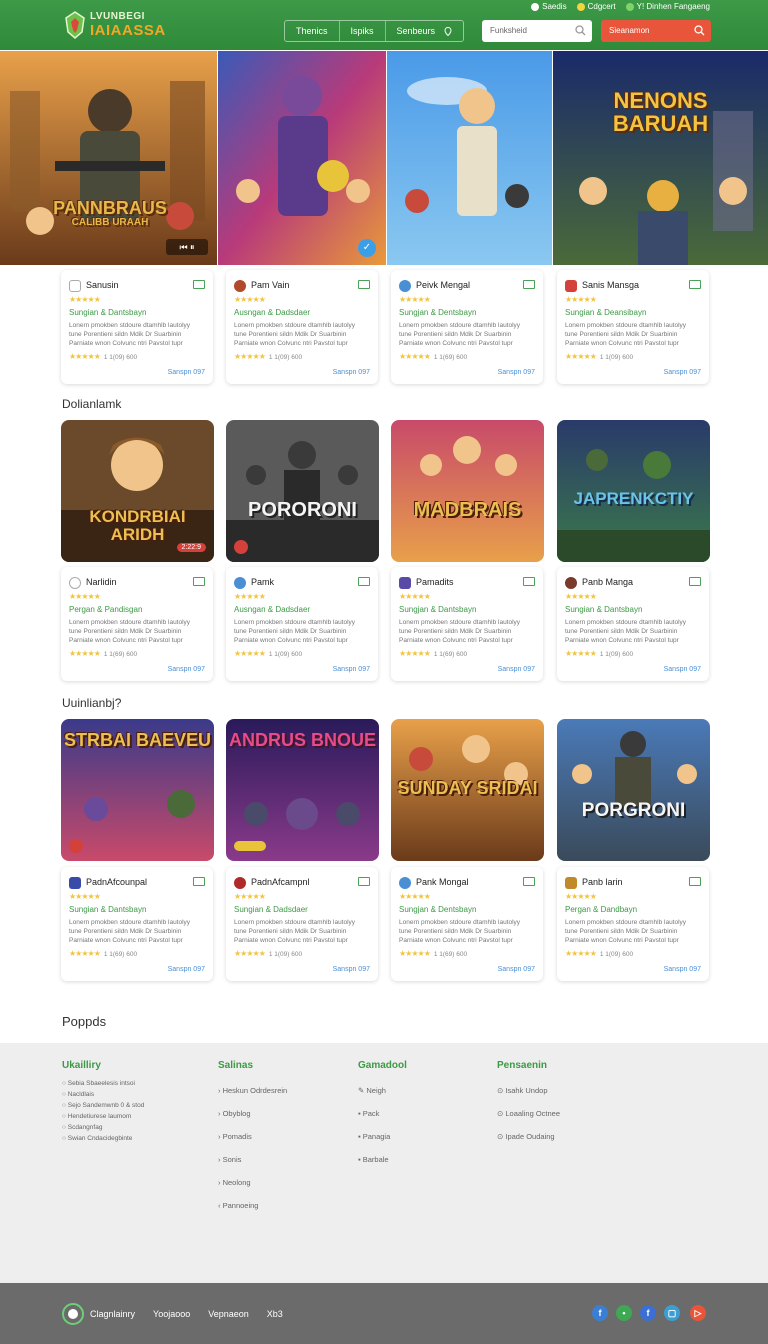 The height and width of the screenshot is (1344, 768). What do you see at coordinates (128, 30) in the screenshot?
I see `logo-text-bottom: IAIAASSA` at bounding box center [128, 30].